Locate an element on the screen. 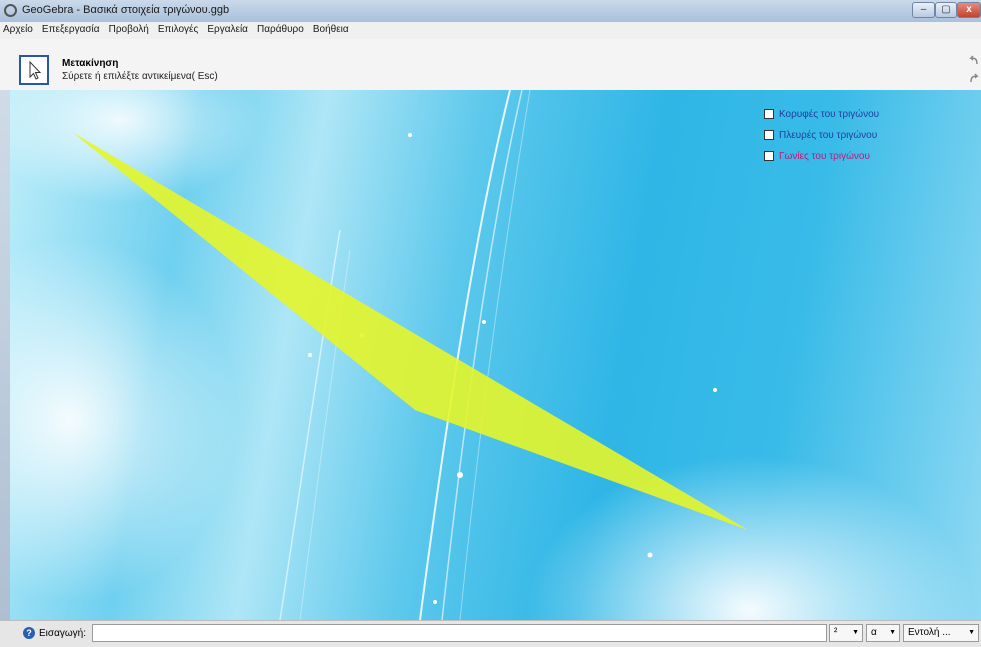 This screenshot has height=647, width=981. input-bar: ? Εισαγωγή: ² ▼ α ▼ Εντολή ... ▼ is located at coordinates (490, 633).